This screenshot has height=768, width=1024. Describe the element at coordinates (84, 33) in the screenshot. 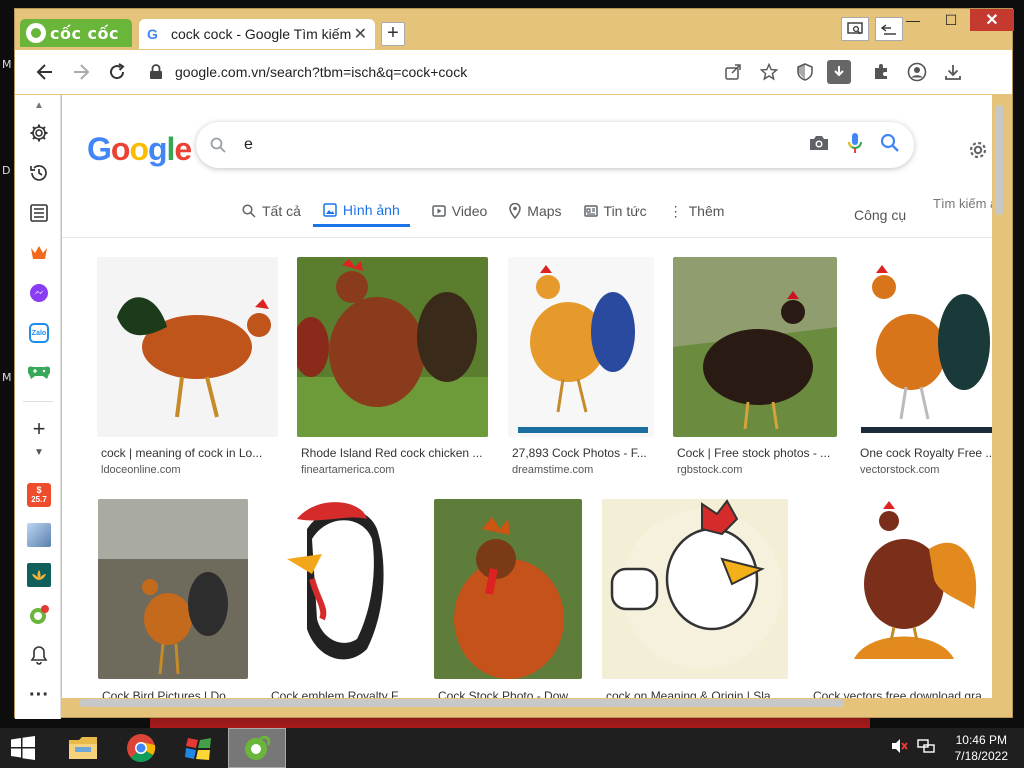

I see `brand-name: cốc cốc` at that location.